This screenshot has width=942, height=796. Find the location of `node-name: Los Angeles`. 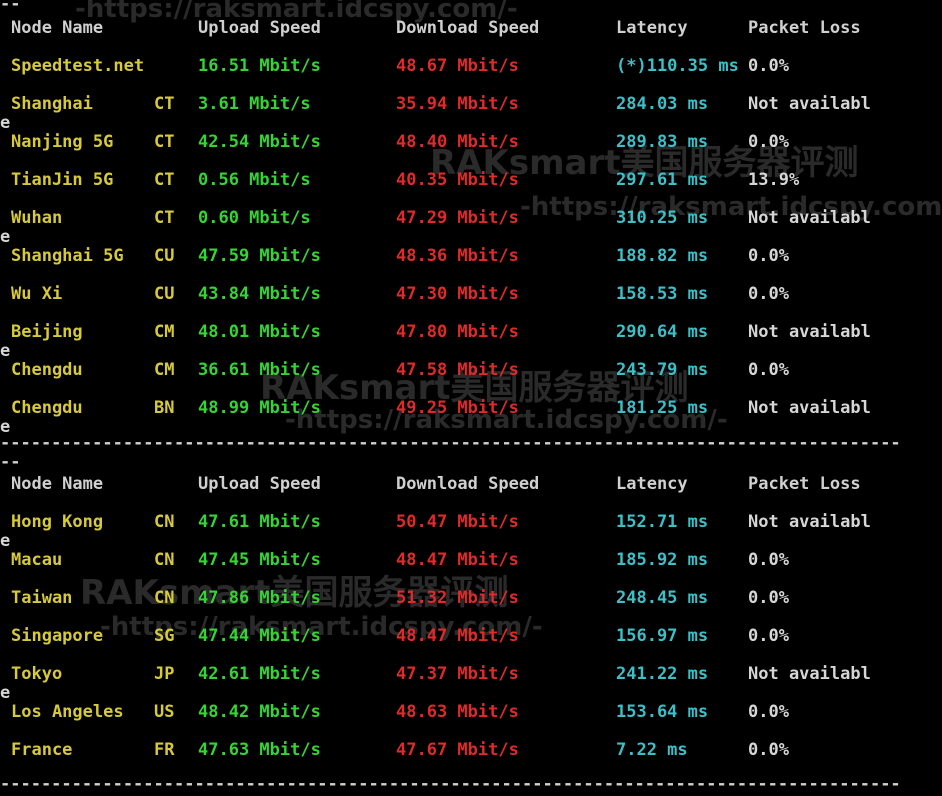

node-name: Los Angeles is located at coordinates (67, 712).